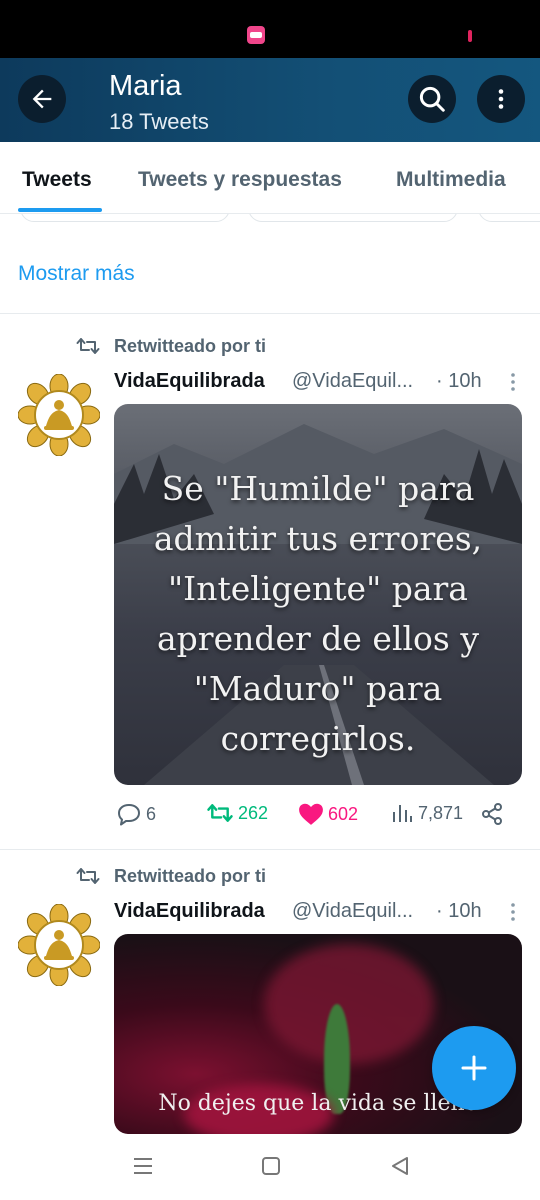  What do you see at coordinates (237, 813) in the screenshot?
I see `retweet-button: 262` at bounding box center [237, 813].